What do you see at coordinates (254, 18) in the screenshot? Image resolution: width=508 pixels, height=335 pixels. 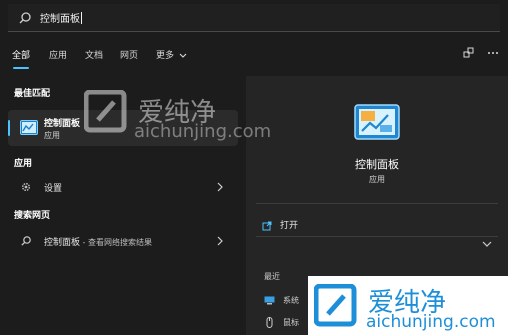 I see `search-box: 控制面板` at bounding box center [254, 18].